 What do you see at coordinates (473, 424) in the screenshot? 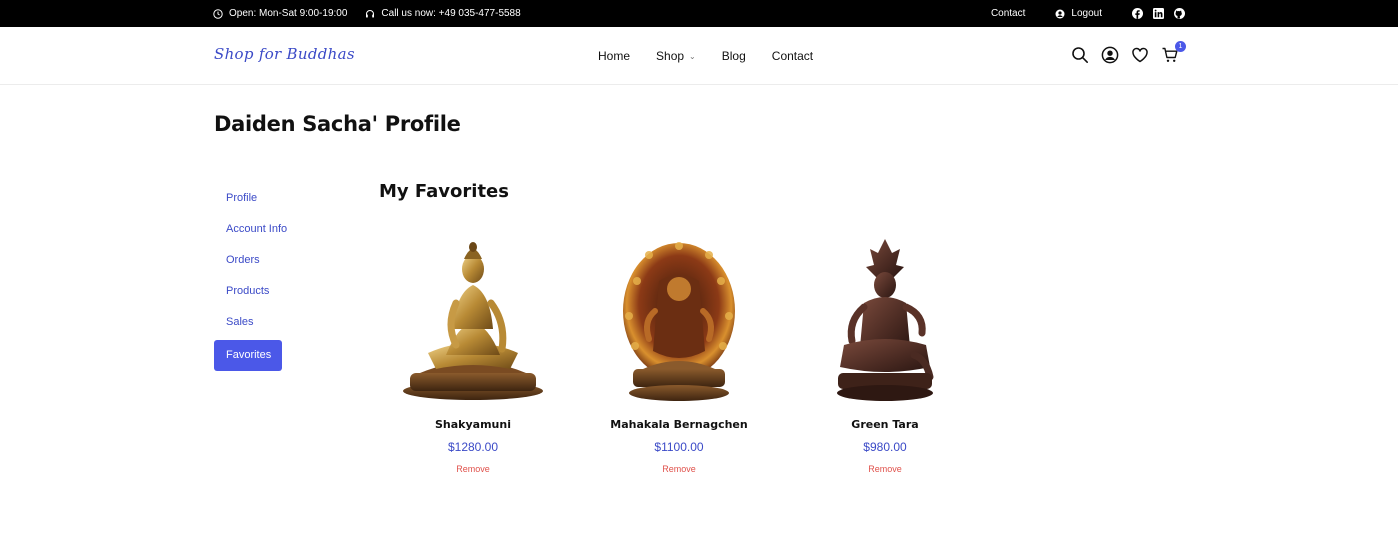
I see `product-name: Shakyamuni` at bounding box center [473, 424].